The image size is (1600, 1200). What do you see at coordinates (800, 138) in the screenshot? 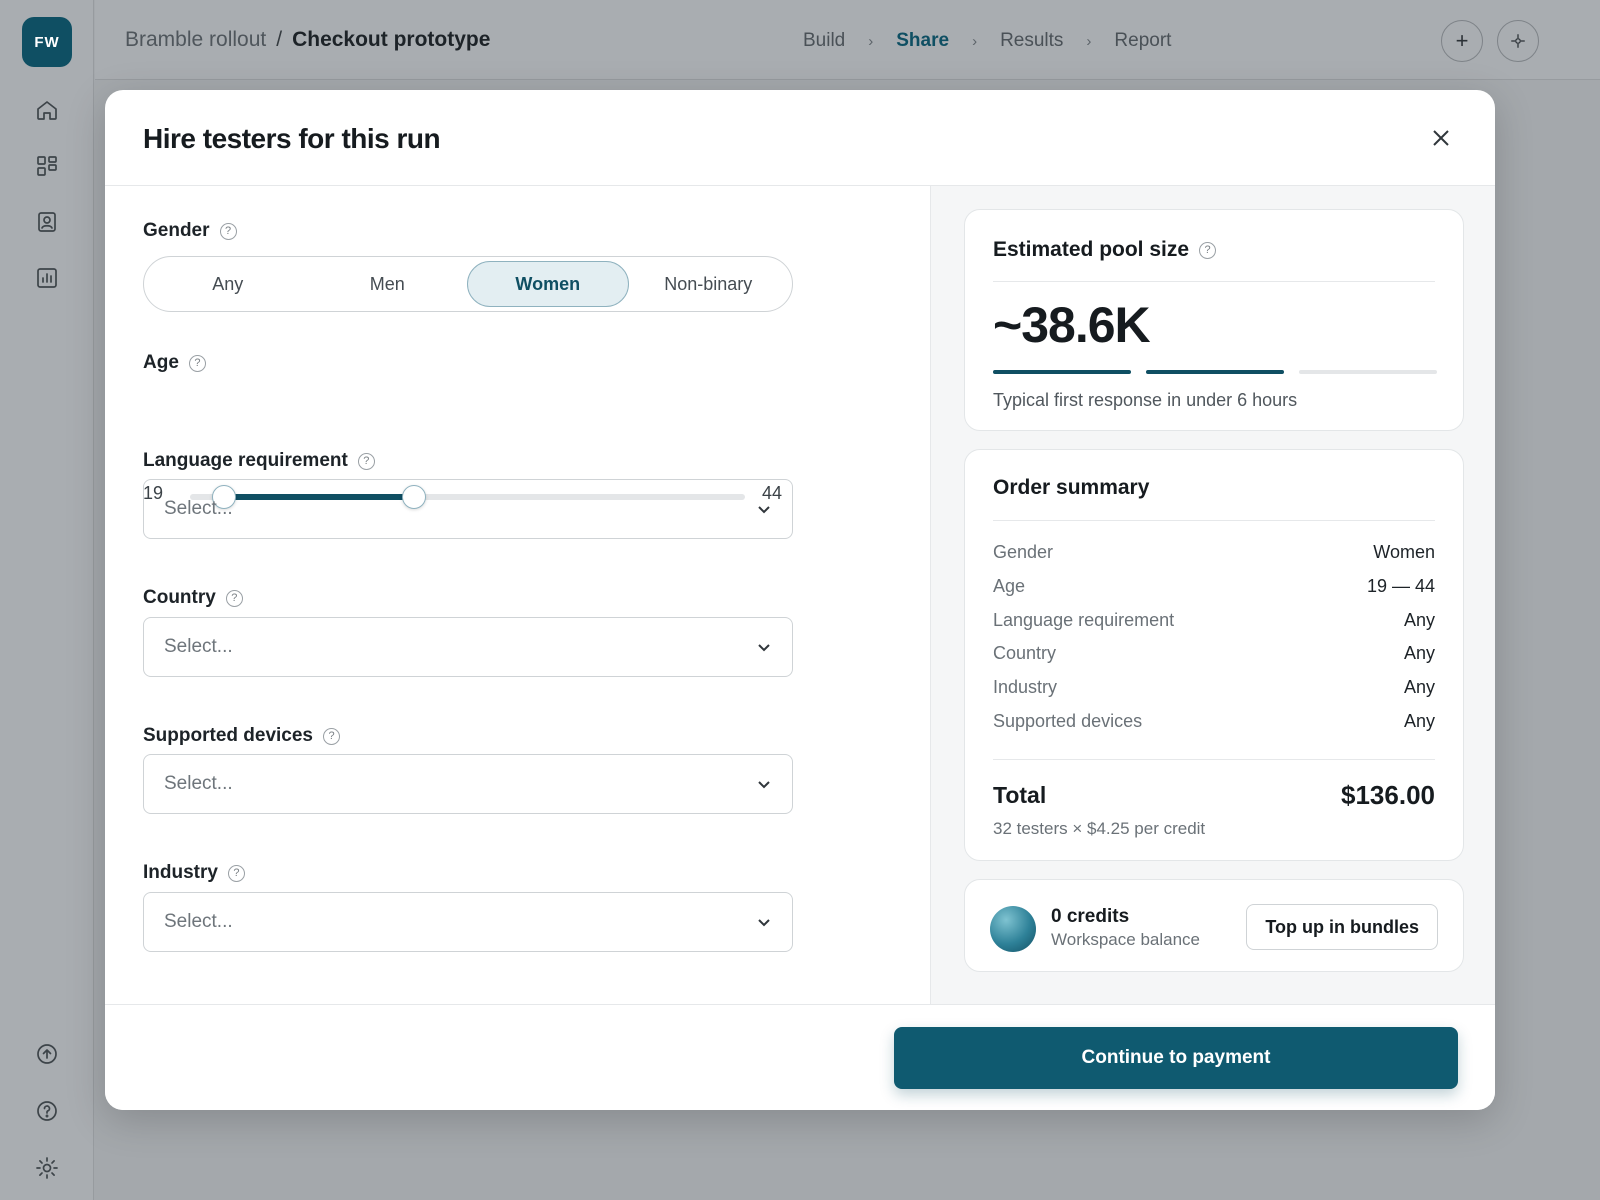
I see `modal-header: Hire testers for this run` at bounding box center [800, 138].